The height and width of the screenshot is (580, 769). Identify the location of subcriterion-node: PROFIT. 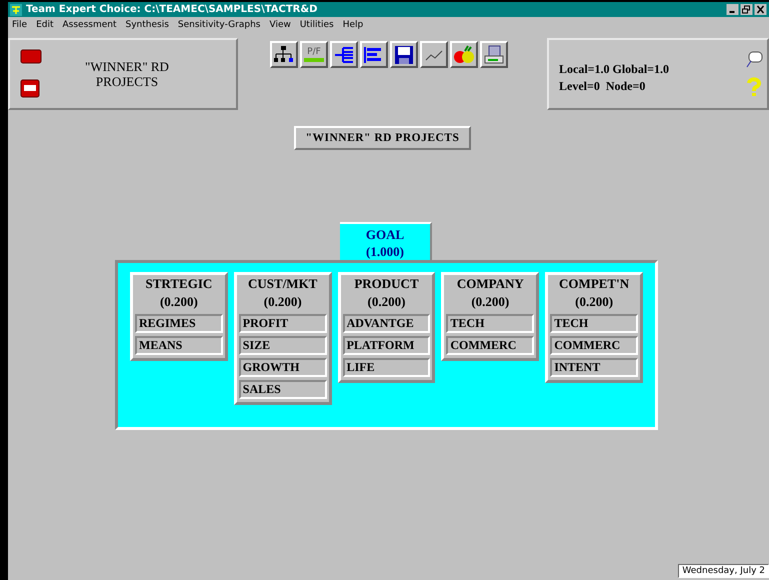
(282, 323).